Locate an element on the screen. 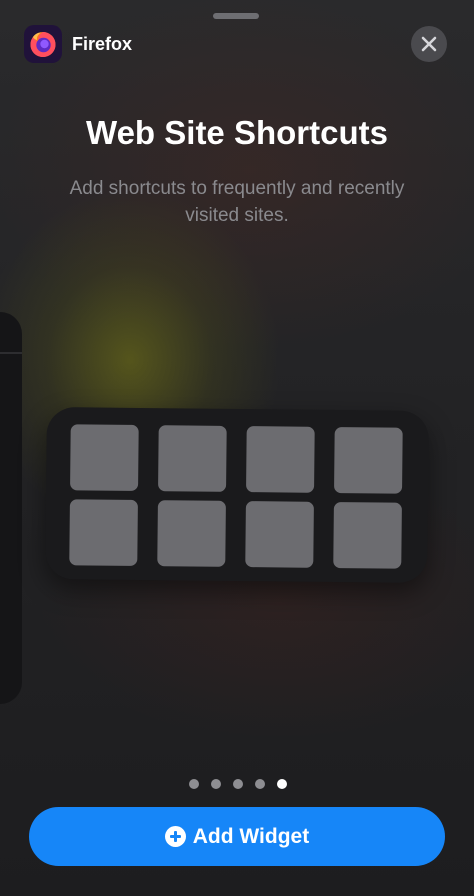  page-indicator is located at coordinates (244, 784).